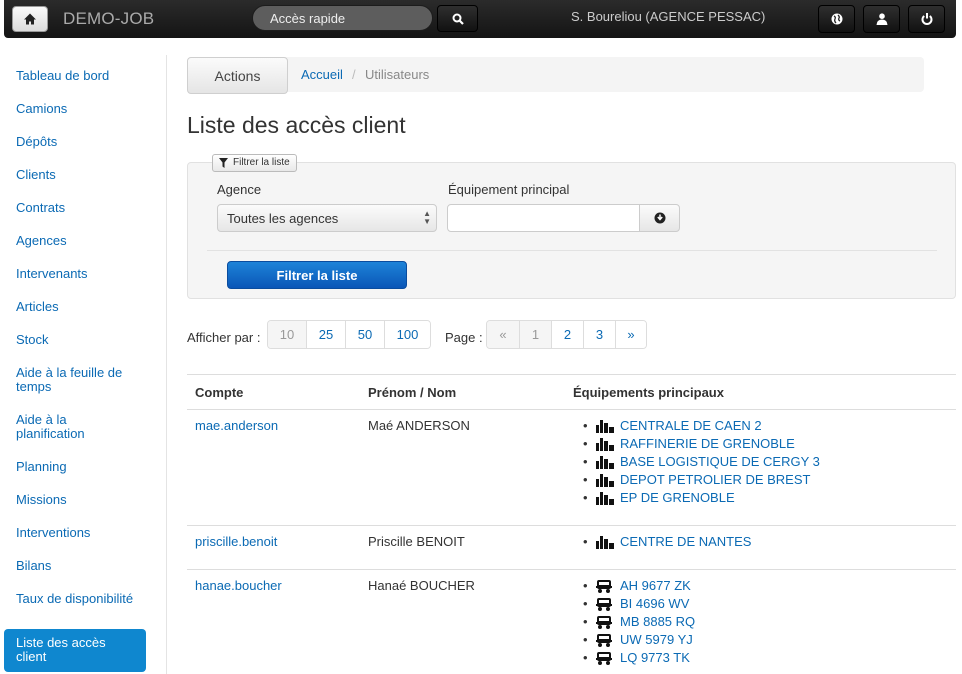  Describe the element at coordinates (75, 564) in the screenshot. I see `sidebar-item: Bilans` at that location.